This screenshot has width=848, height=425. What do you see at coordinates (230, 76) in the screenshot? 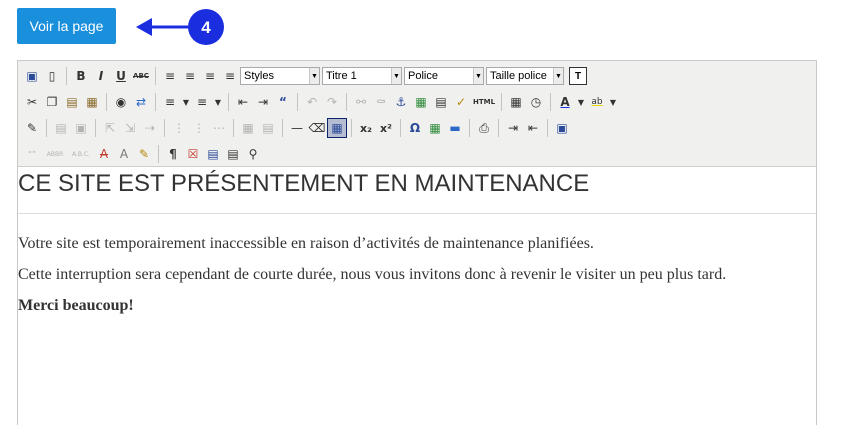
I see `align-justify-icon: ≡` at bounding box center [230, 76].